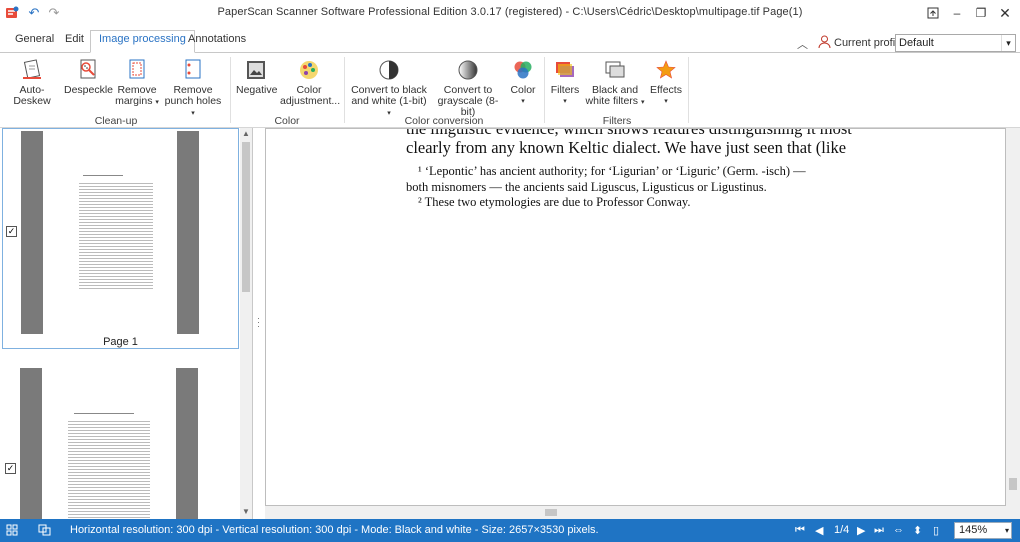  I want to click on thumbnail-page-1: ✓ Page 1, so click(120, 238).